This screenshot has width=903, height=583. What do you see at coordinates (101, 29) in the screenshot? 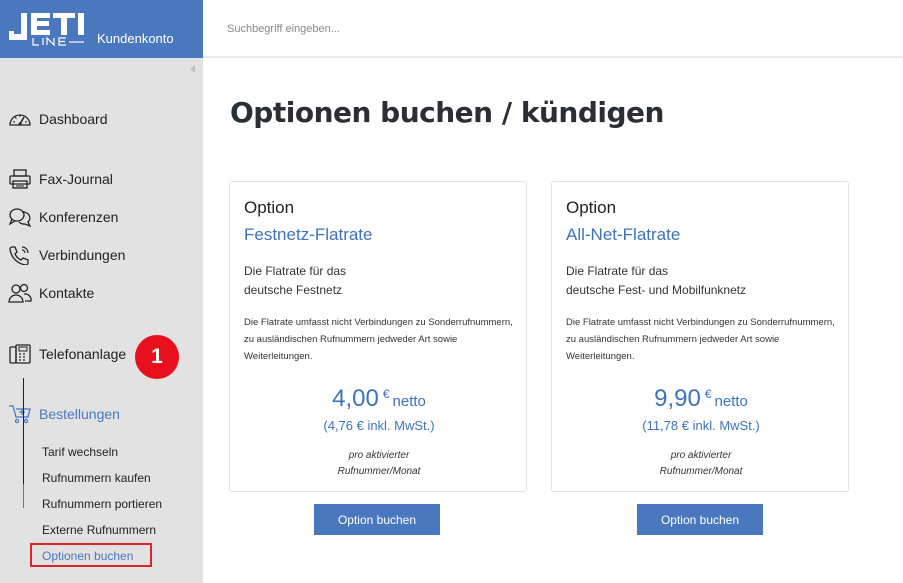
I see `brand-header: Kundenkonto` at bounding box center [101, 29].